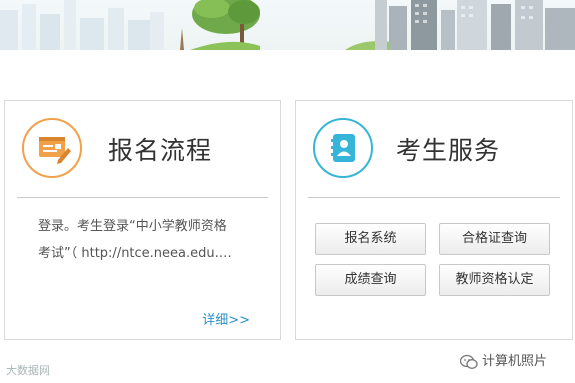  Describe the element at coordinates (448, 150) in the screenshot. I see `services-panel-title: 考生服务` at that location.